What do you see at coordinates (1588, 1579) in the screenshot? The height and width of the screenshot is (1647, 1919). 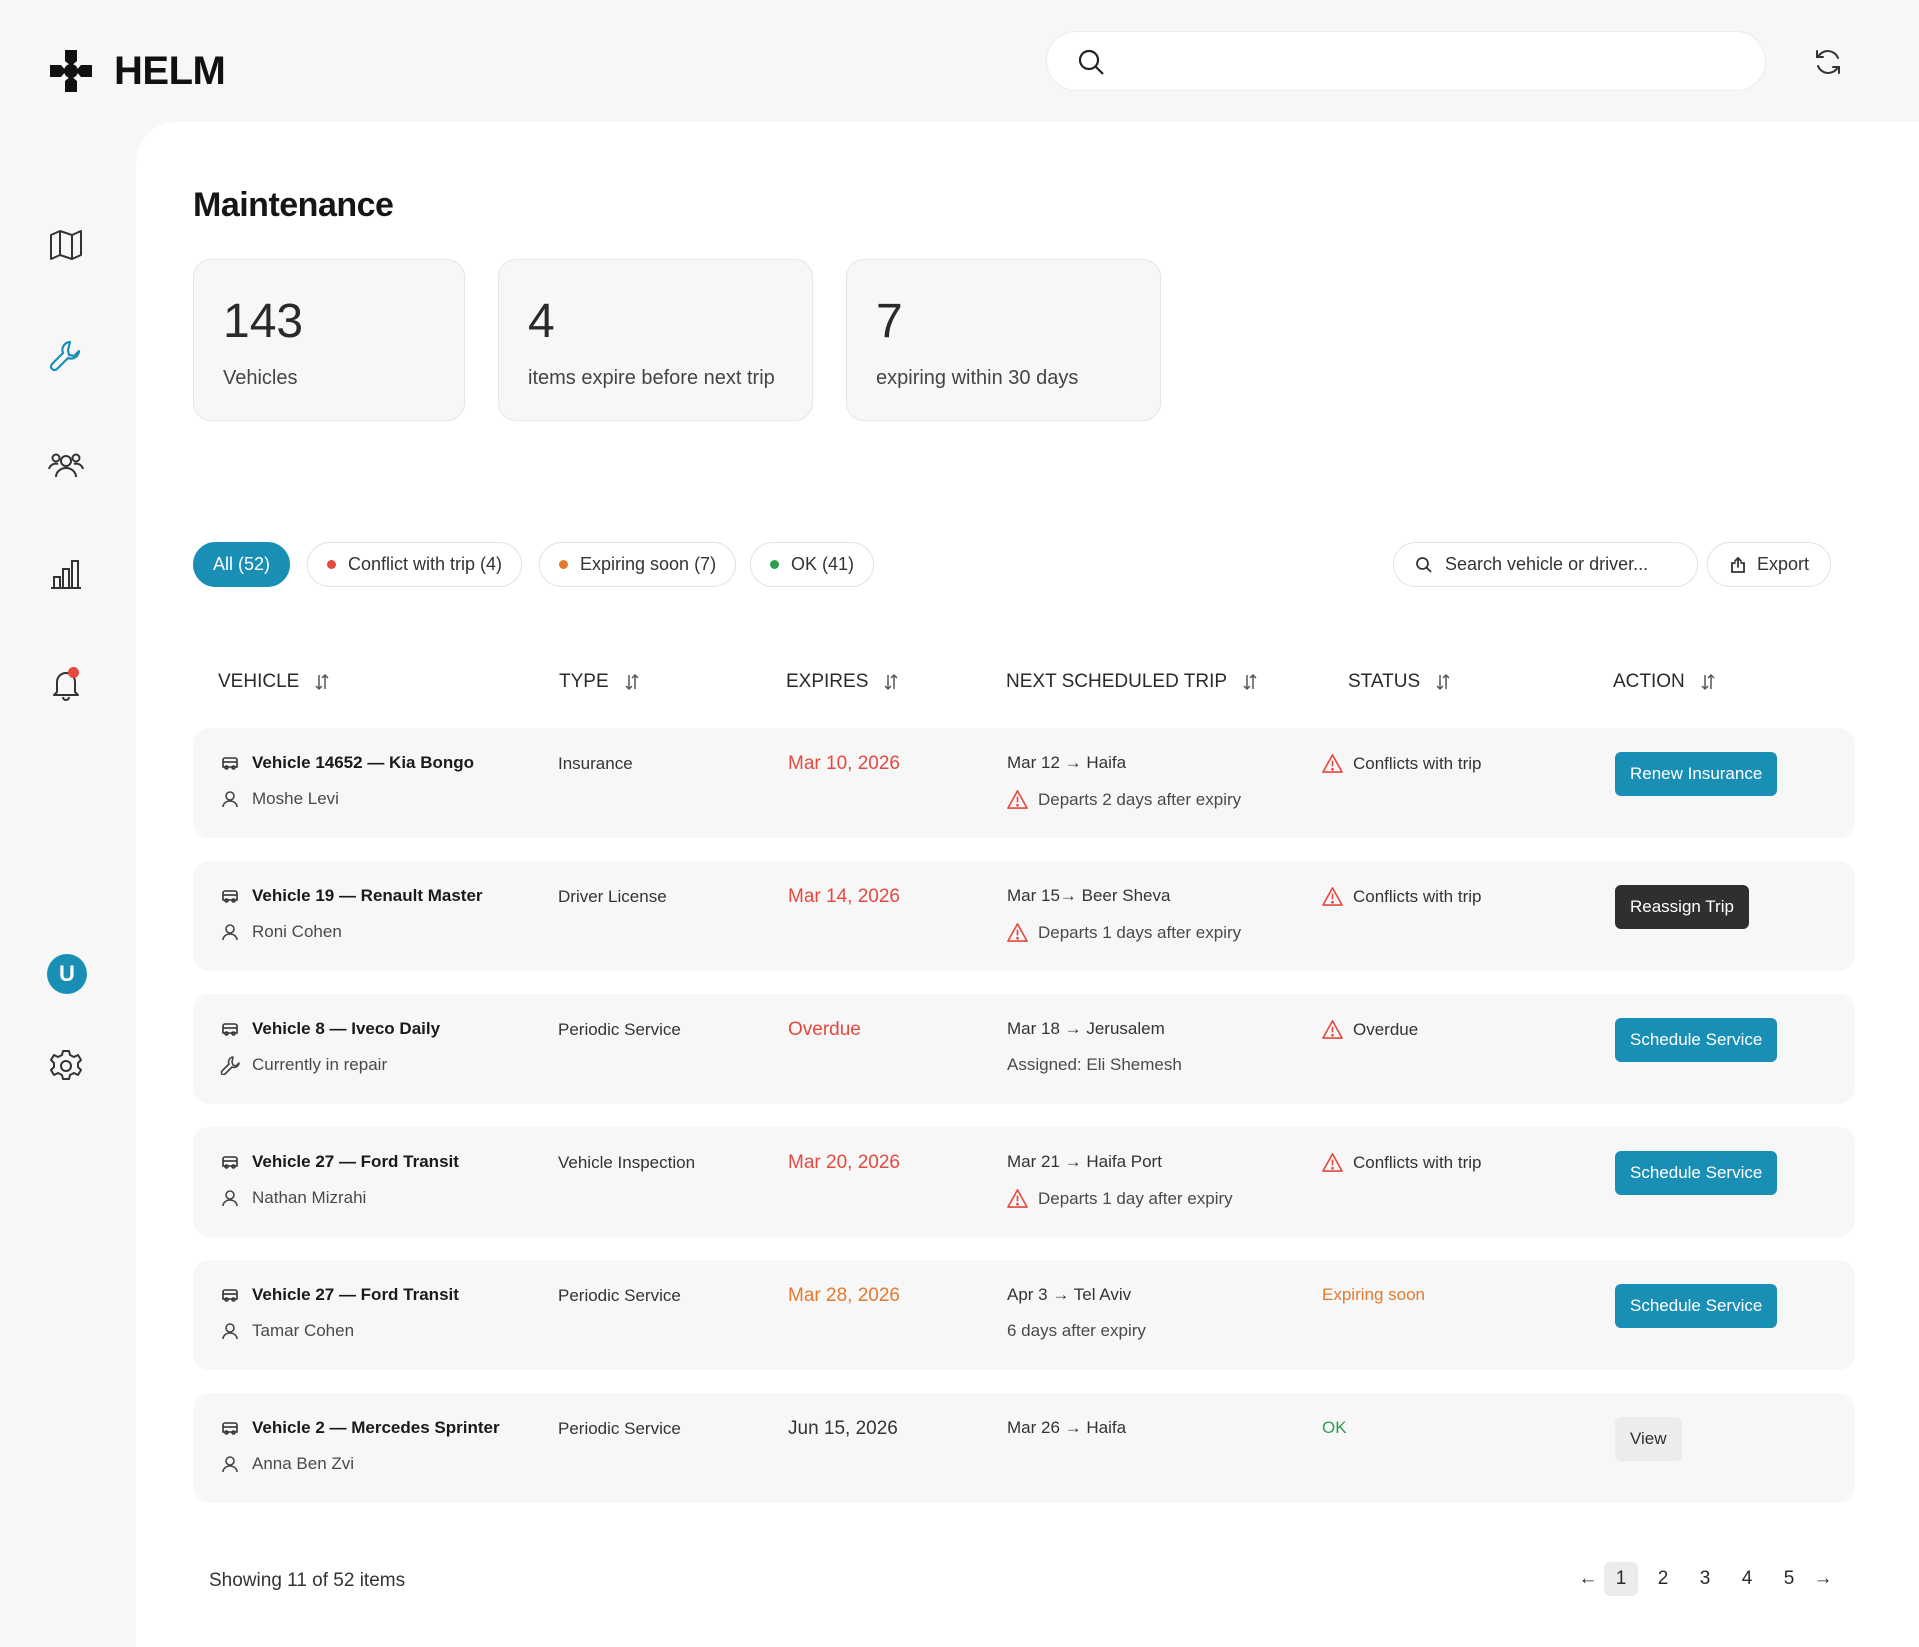 I see `pagination-prev-button: ←` at bounding box center [1588, 1579].